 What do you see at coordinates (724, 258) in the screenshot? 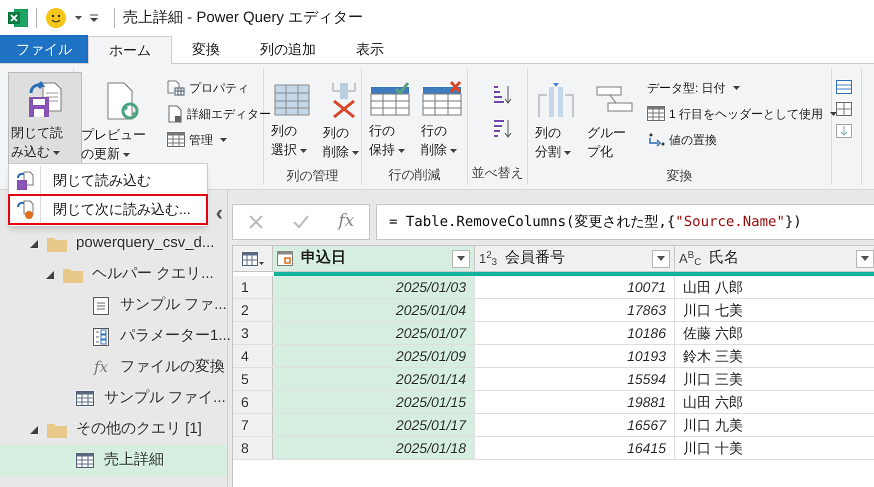
I see `column-title: 氏名` at bounding box center [724, 258].